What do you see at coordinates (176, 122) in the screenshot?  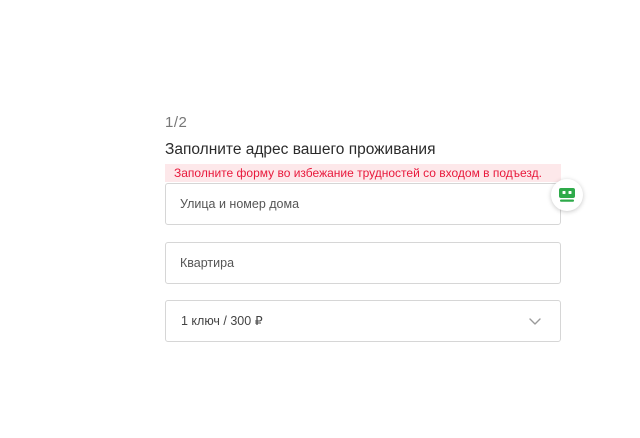 I see `step-indicator: 1/2` at bounding box center [176, 122].